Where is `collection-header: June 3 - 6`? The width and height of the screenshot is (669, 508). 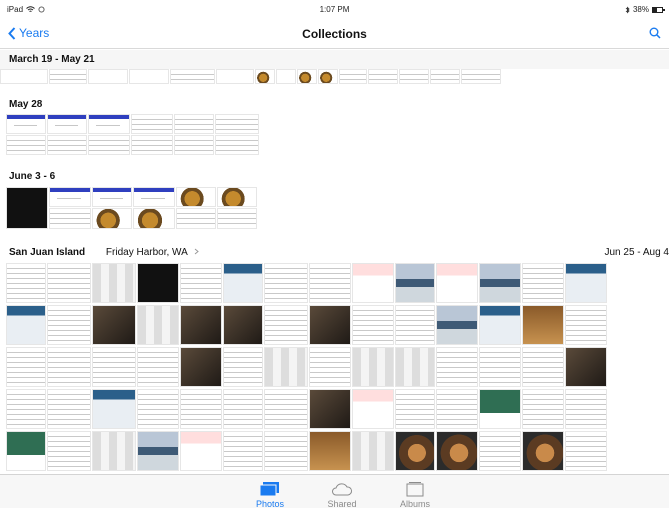
collection-header: June 3 - 6 is located at coordinates (334, 176).